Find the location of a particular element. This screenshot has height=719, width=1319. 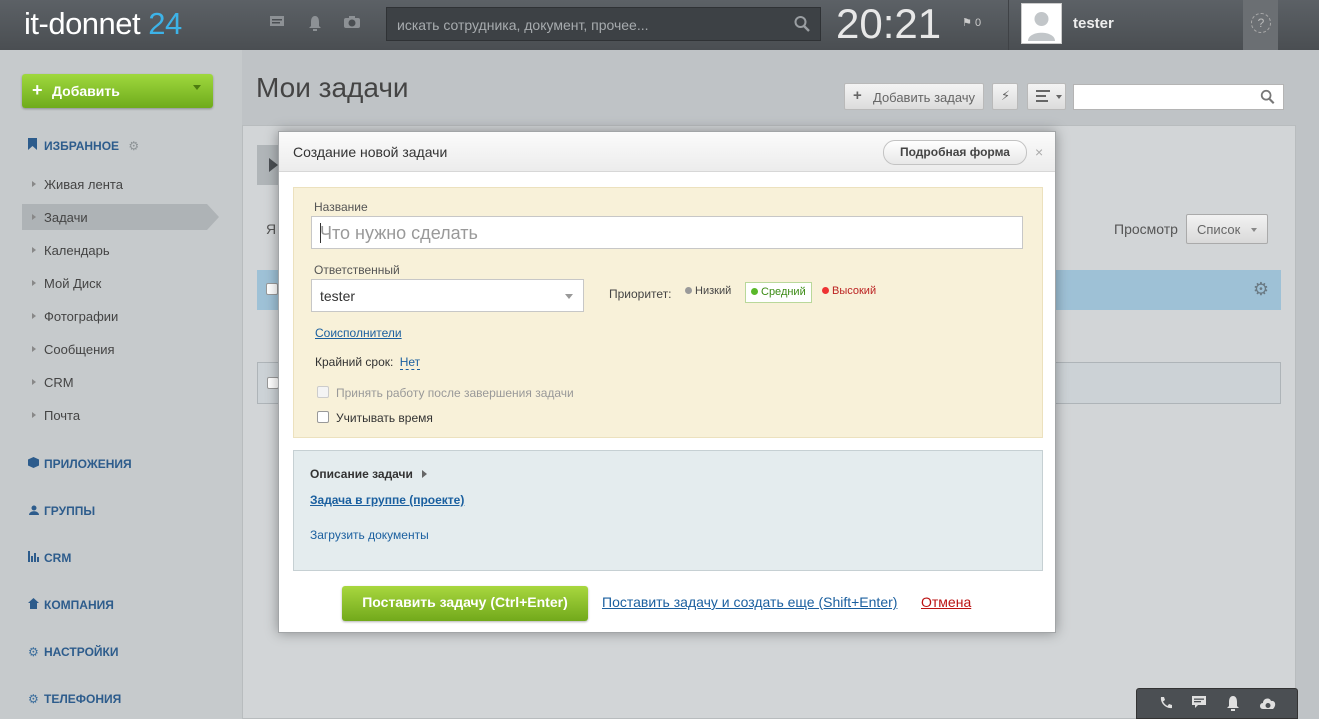

submit-task-button: Поставить задачу (Ctrl+Enter) is located at coordinates (465, 603).